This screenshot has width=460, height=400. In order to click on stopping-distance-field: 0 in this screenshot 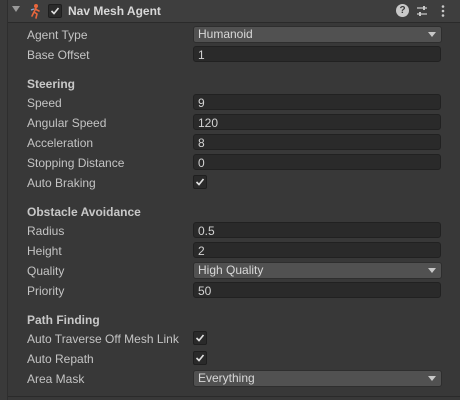, I will do `click(317, 162)`.